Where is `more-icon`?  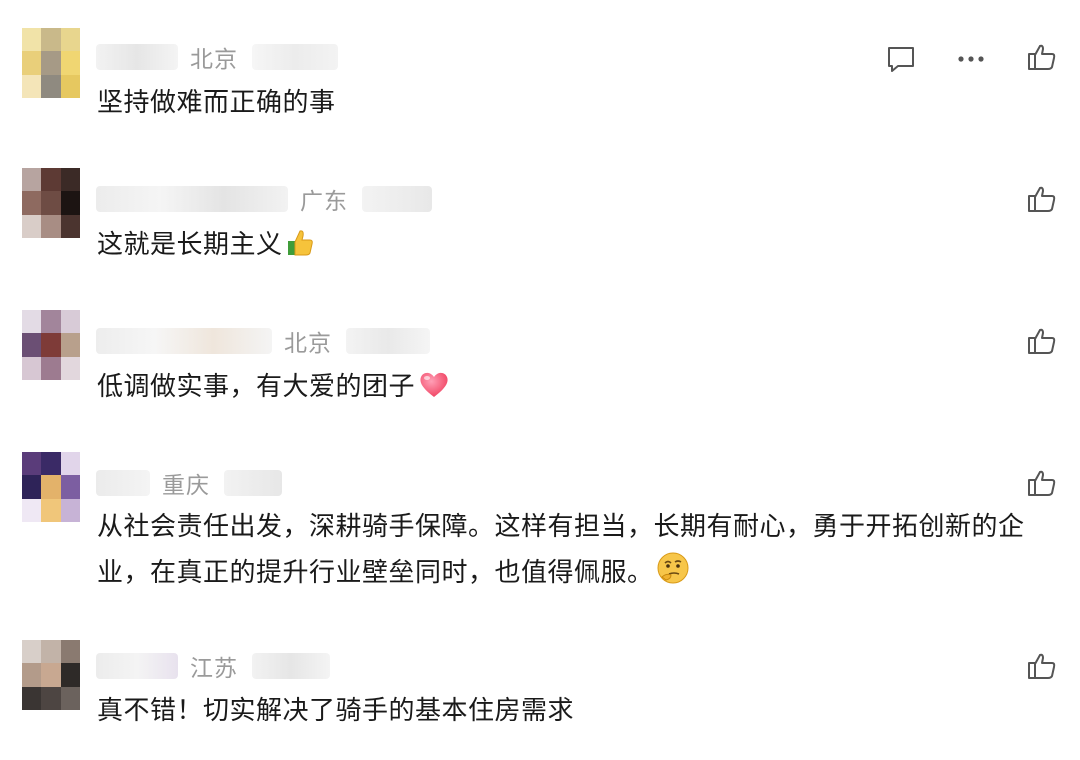 more-icon is located at coordinates (971, 59).